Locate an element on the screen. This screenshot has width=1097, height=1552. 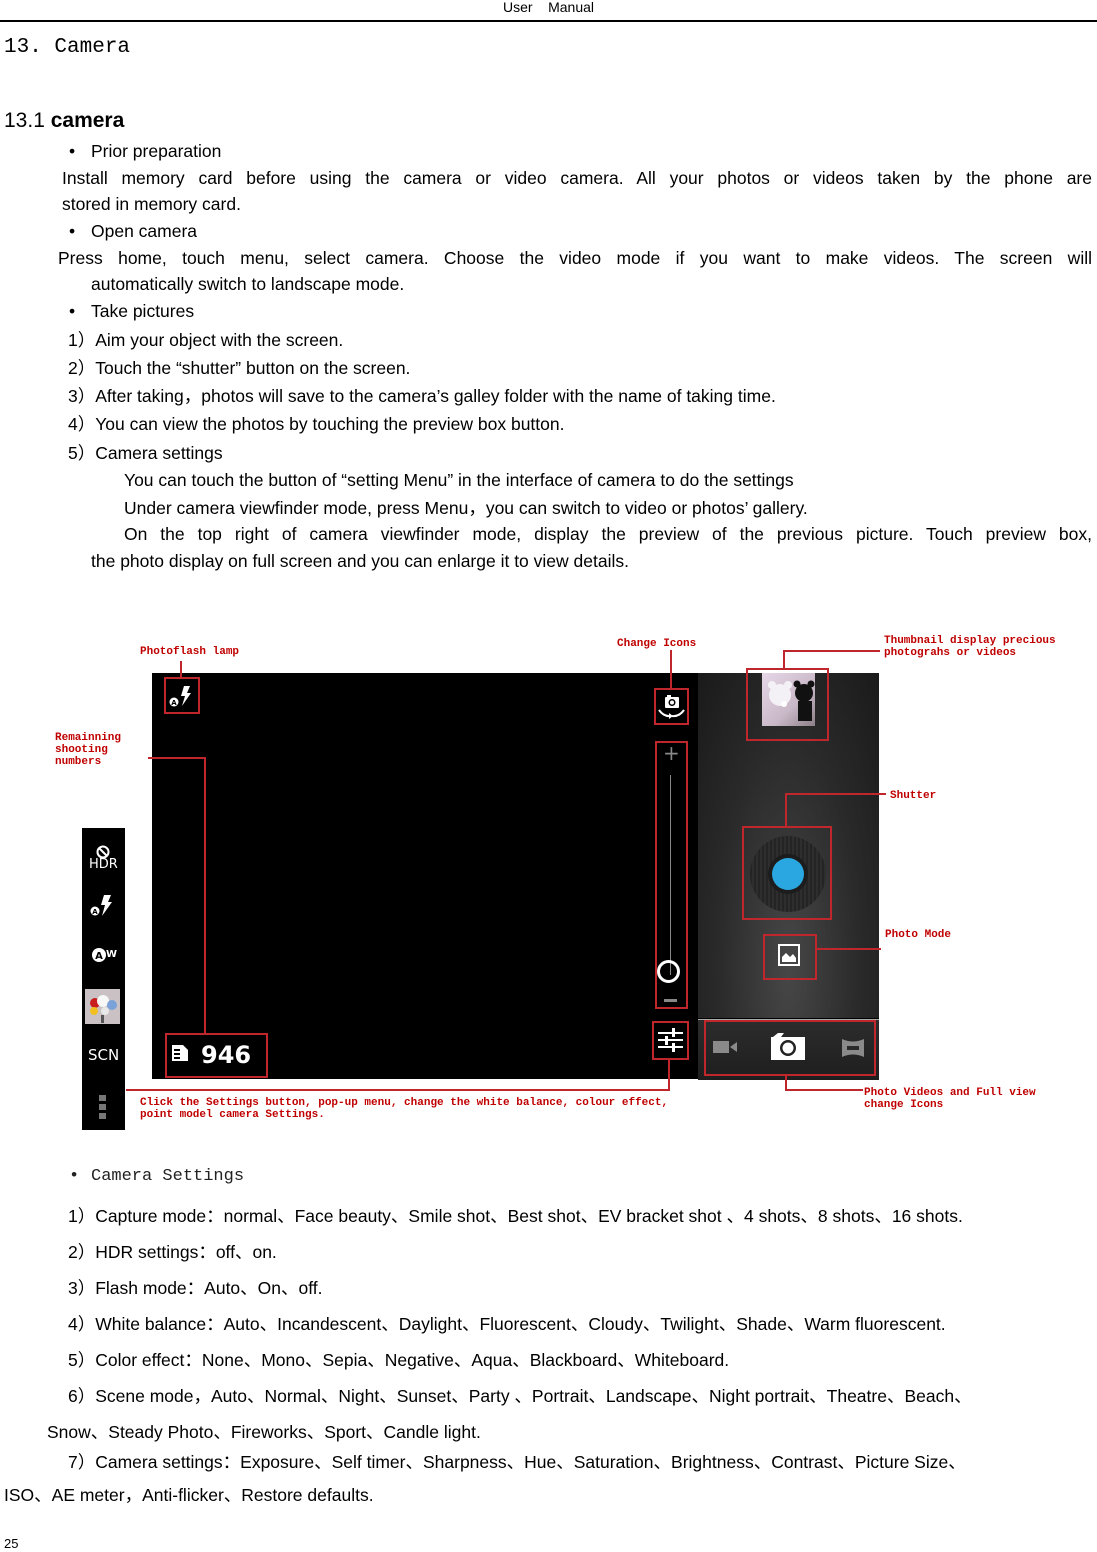
bullet-camera-settings: Camera Settings is located at coordinates (156, 1177).